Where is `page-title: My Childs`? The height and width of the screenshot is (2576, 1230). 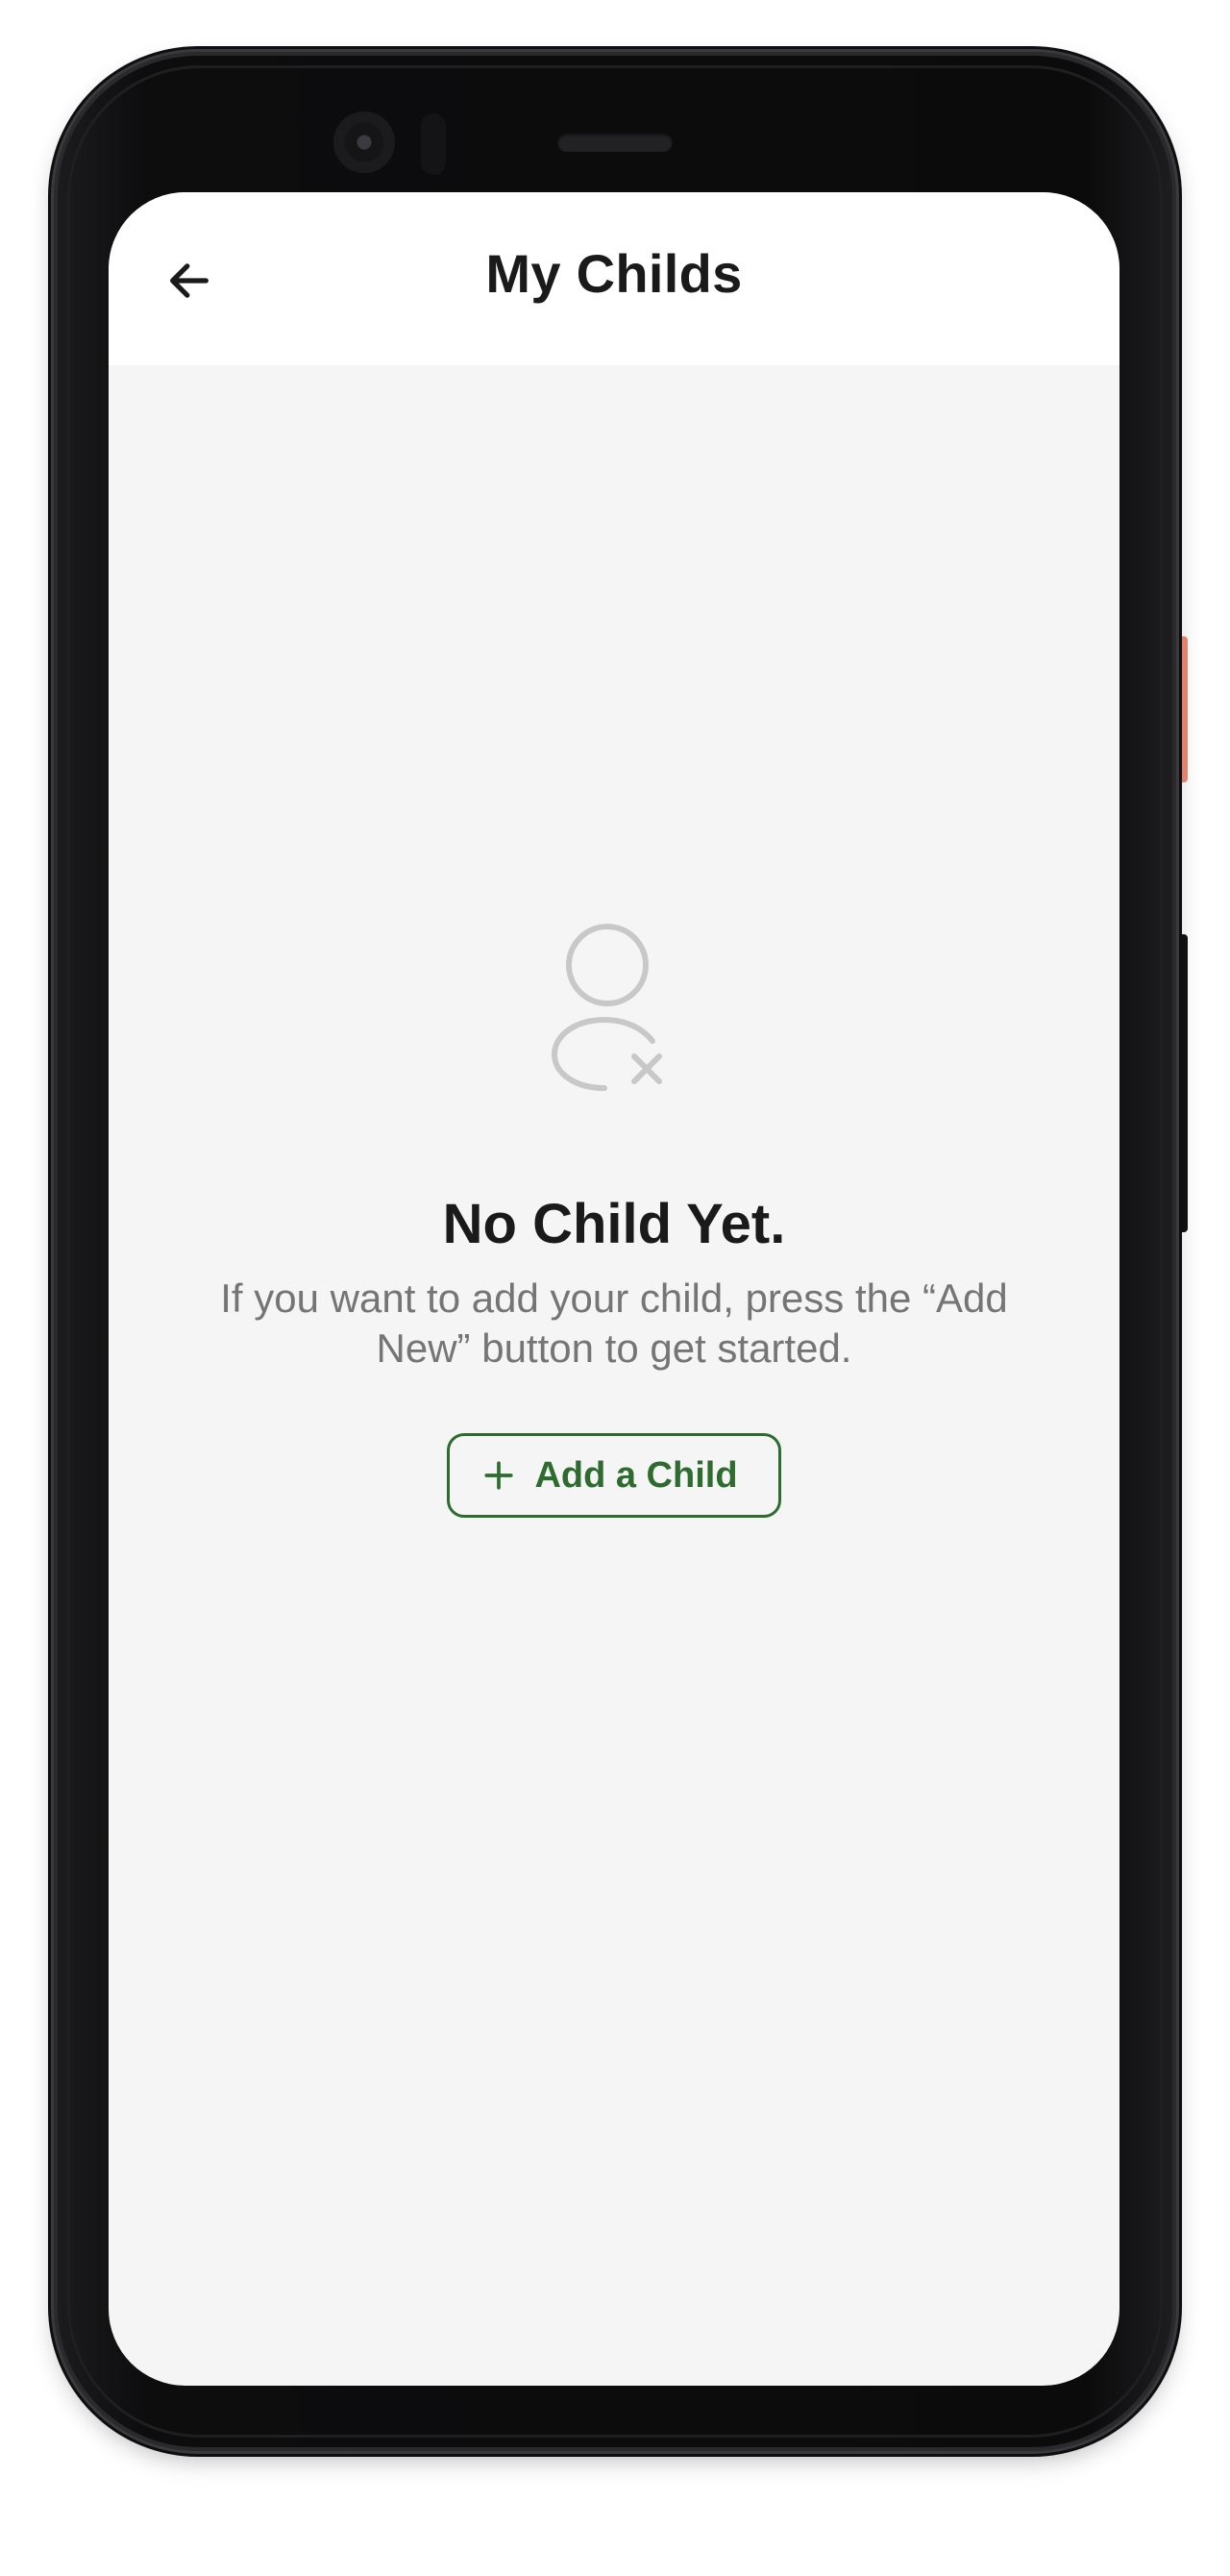
page-title: My Childs is located at coordinates (614, 273).